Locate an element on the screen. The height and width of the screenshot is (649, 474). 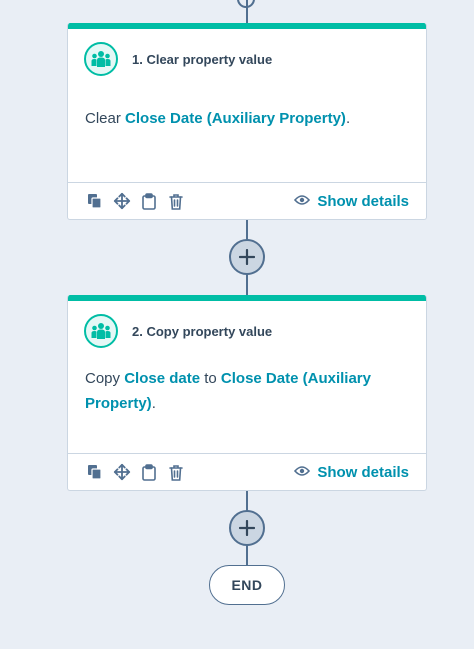
card-header: 2. Copy property value is located at coordinates (247, 325).